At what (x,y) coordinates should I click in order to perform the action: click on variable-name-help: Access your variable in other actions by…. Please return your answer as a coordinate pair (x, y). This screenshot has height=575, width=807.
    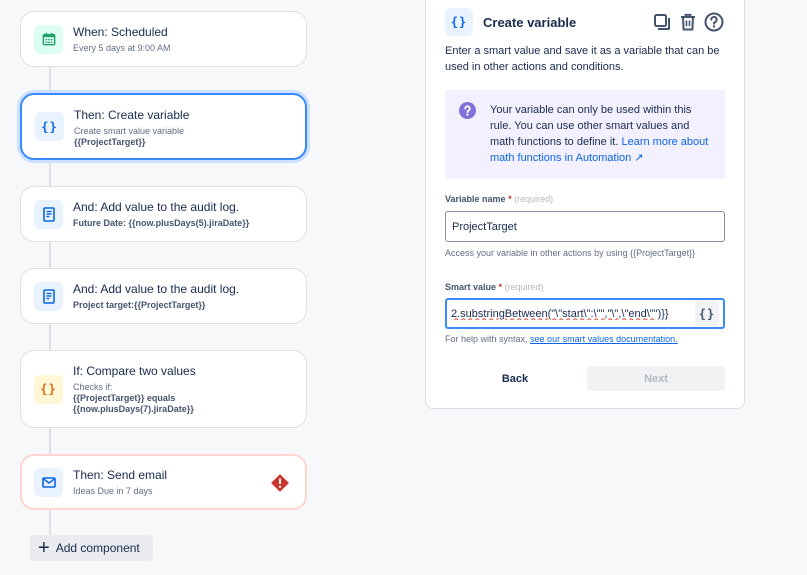
    Looking at the image, I should click on (570, 253).